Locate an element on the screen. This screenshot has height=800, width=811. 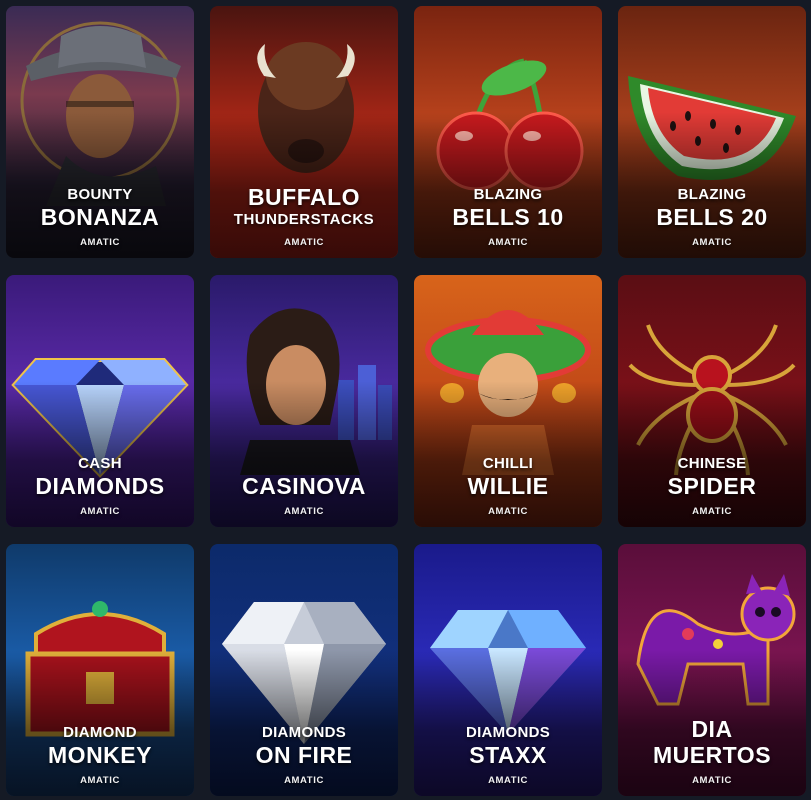
game-caption: CHINESE SPIDER AMATIC is located at coordinates (712, 486).